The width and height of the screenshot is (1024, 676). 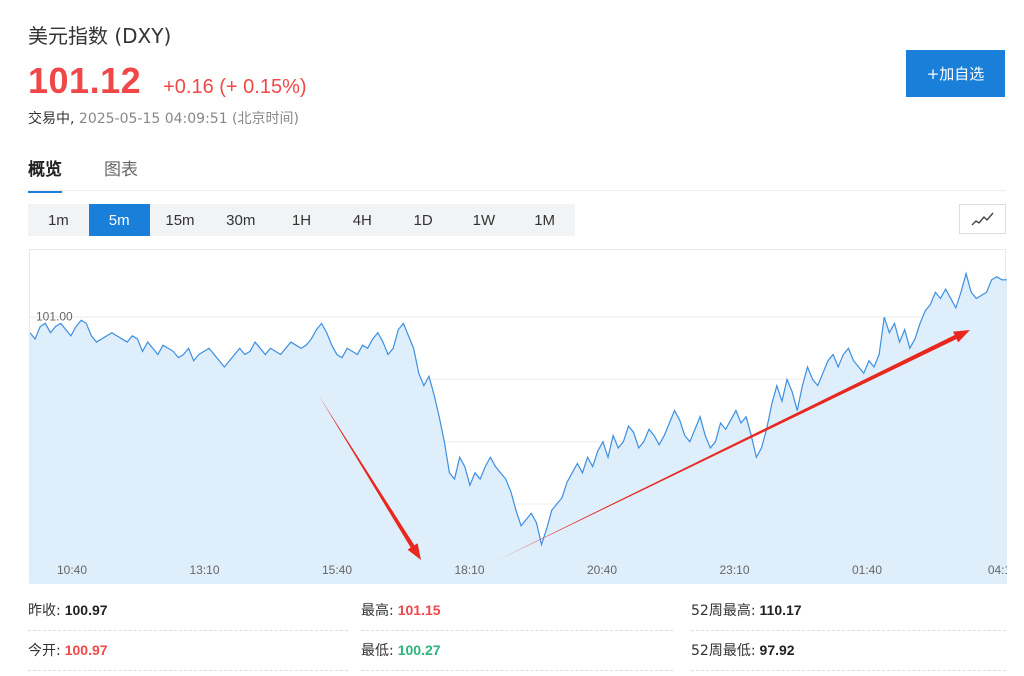 I want to click on x-tick-label: 20:40, so click(x=602, y=570).